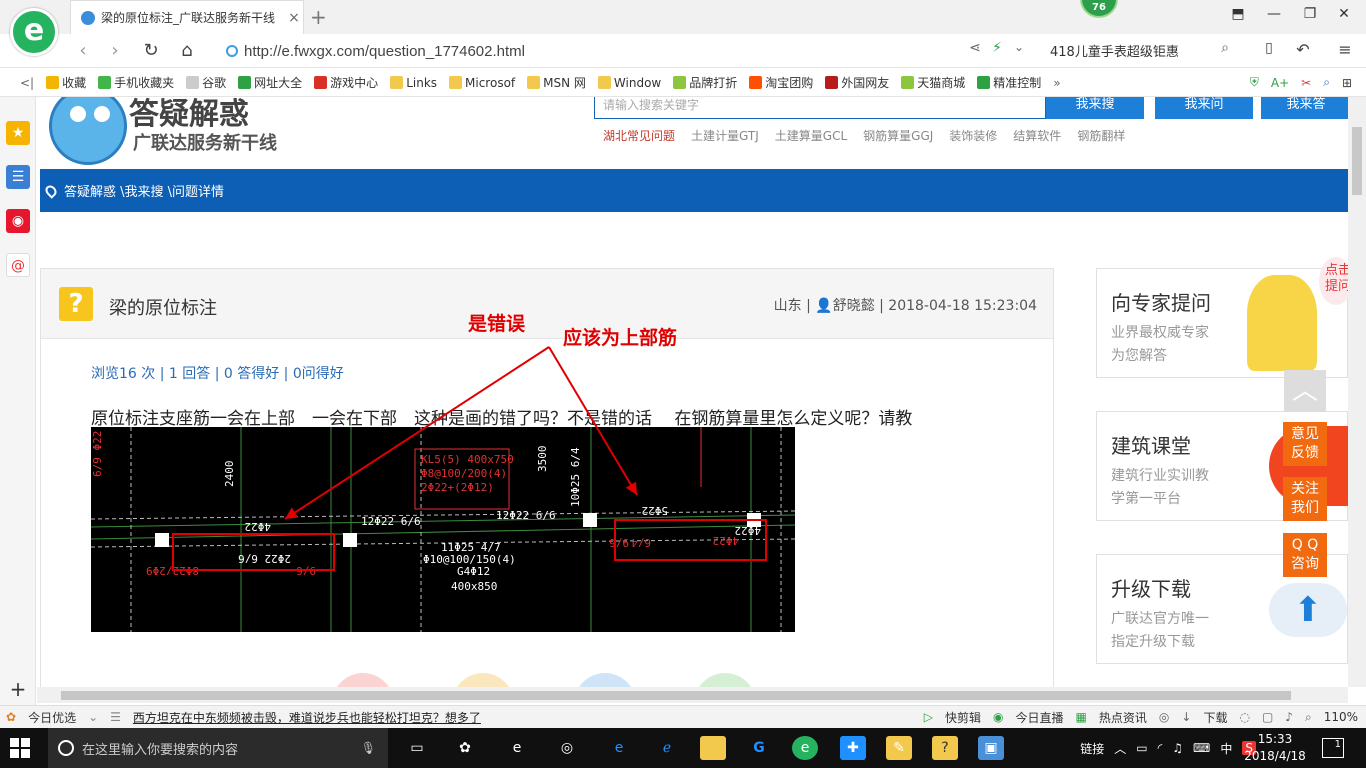 The width and height of the screenshot is (1366, 768). I want to click on search-icon: ⌕, so click(1225, 48).